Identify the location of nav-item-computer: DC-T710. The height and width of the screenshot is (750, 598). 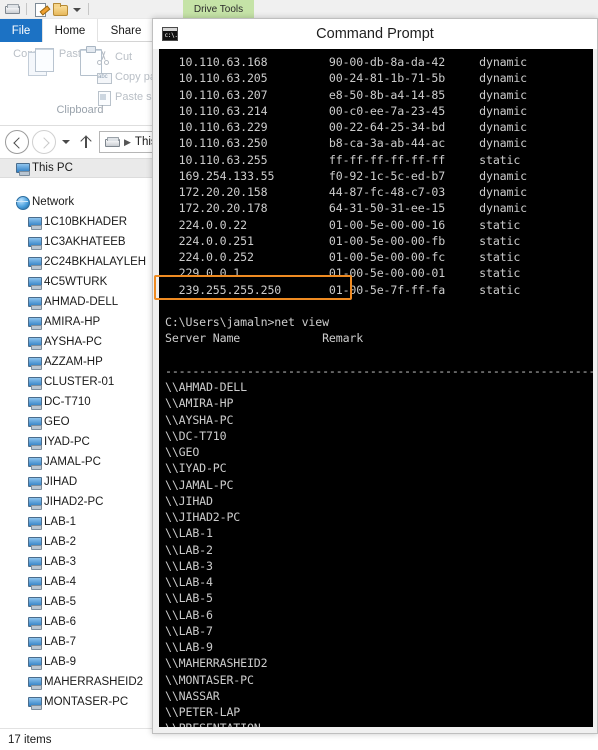
(79, 402).